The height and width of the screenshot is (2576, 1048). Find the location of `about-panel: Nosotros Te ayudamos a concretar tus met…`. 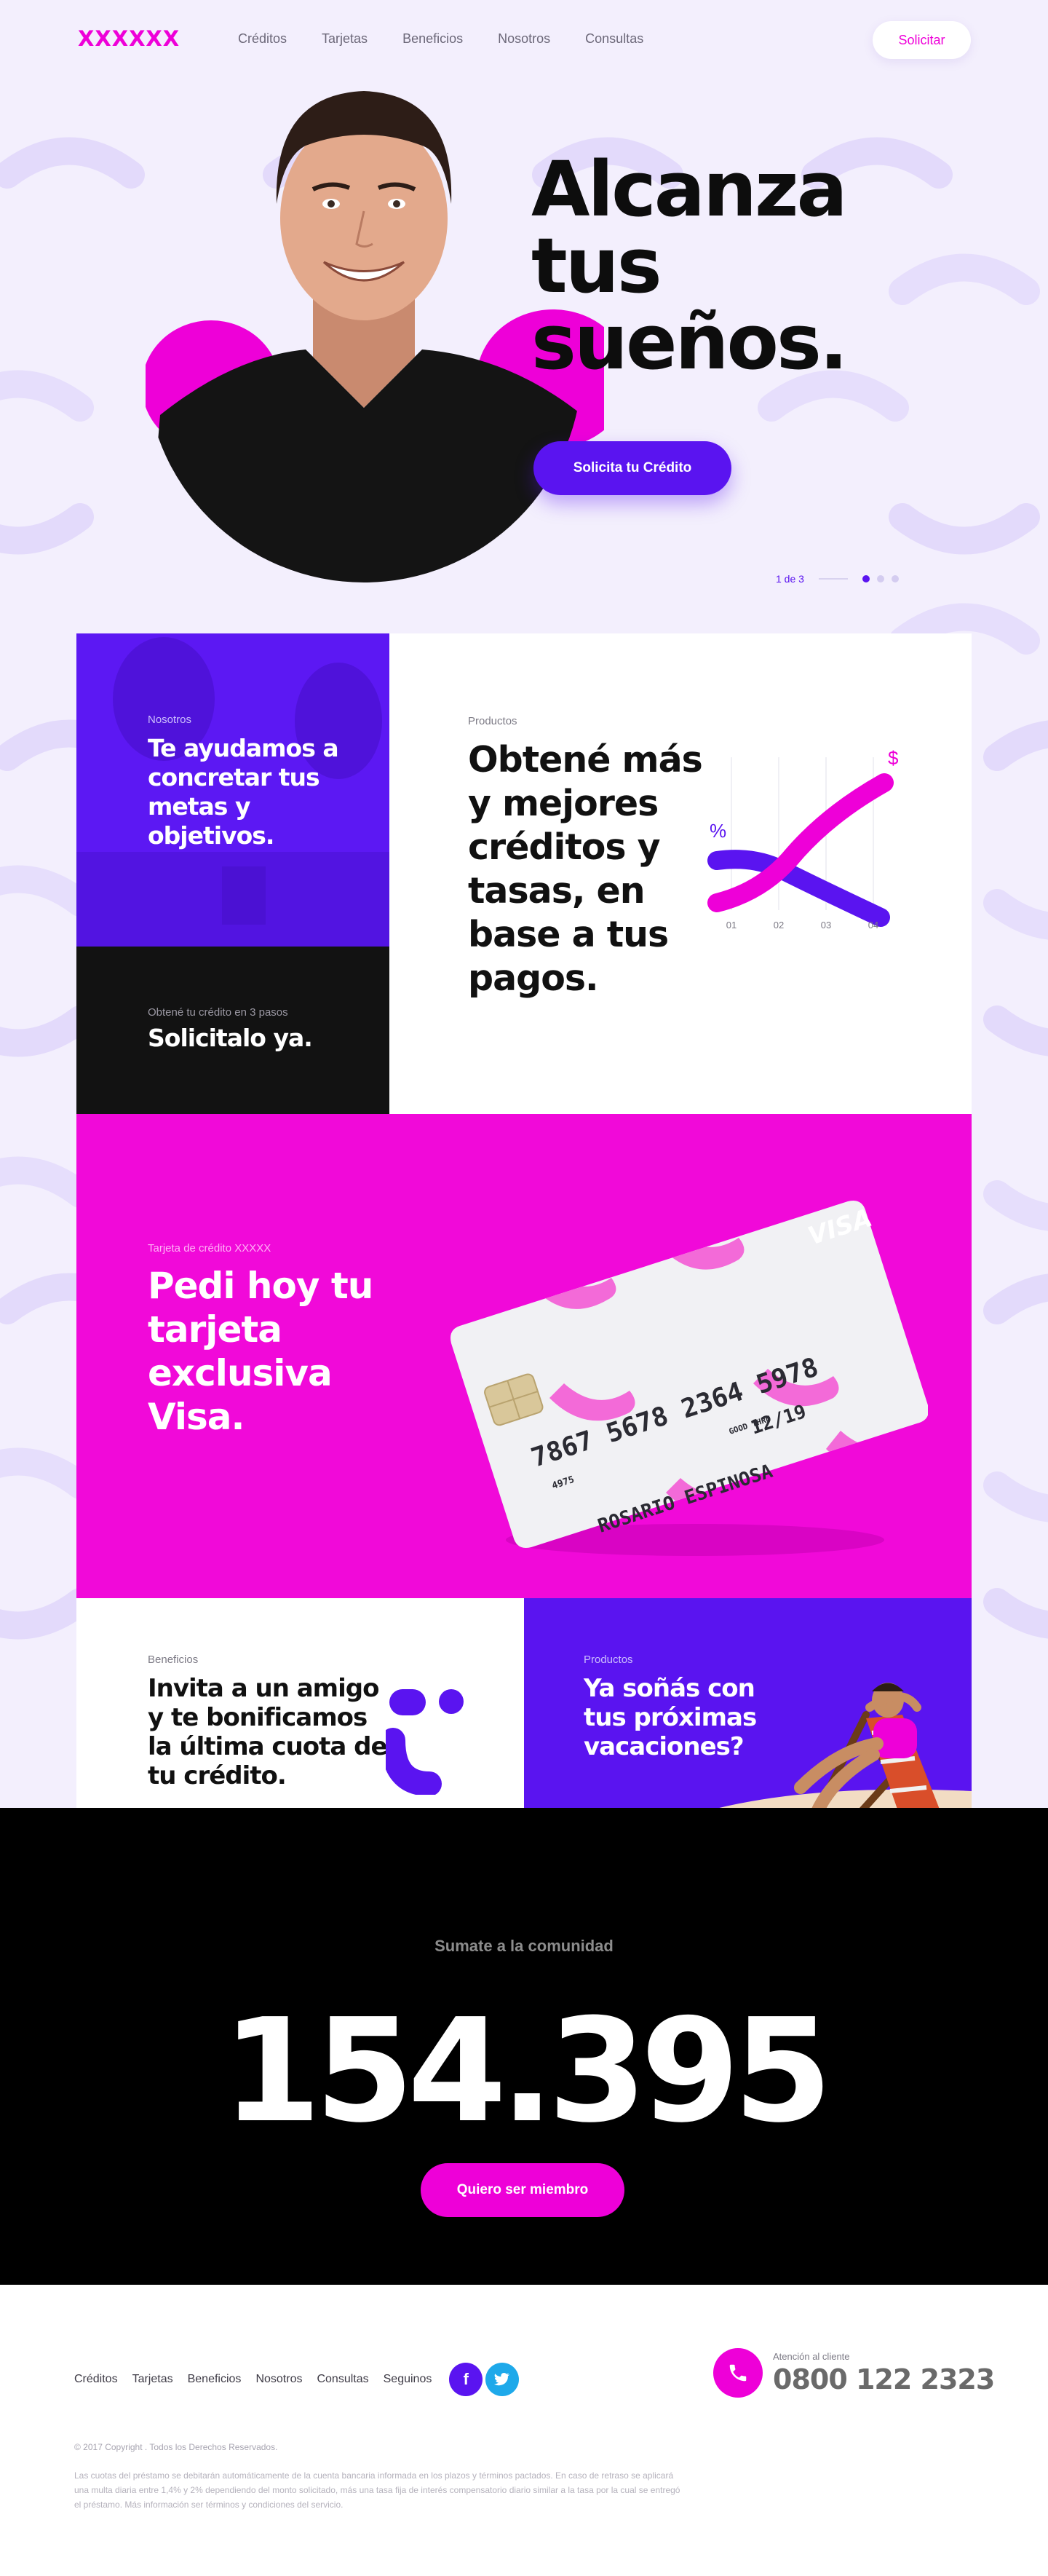

about-panel: Nosotros Te ayudamos a concretar tus met… is located at coordinates (232, 790).